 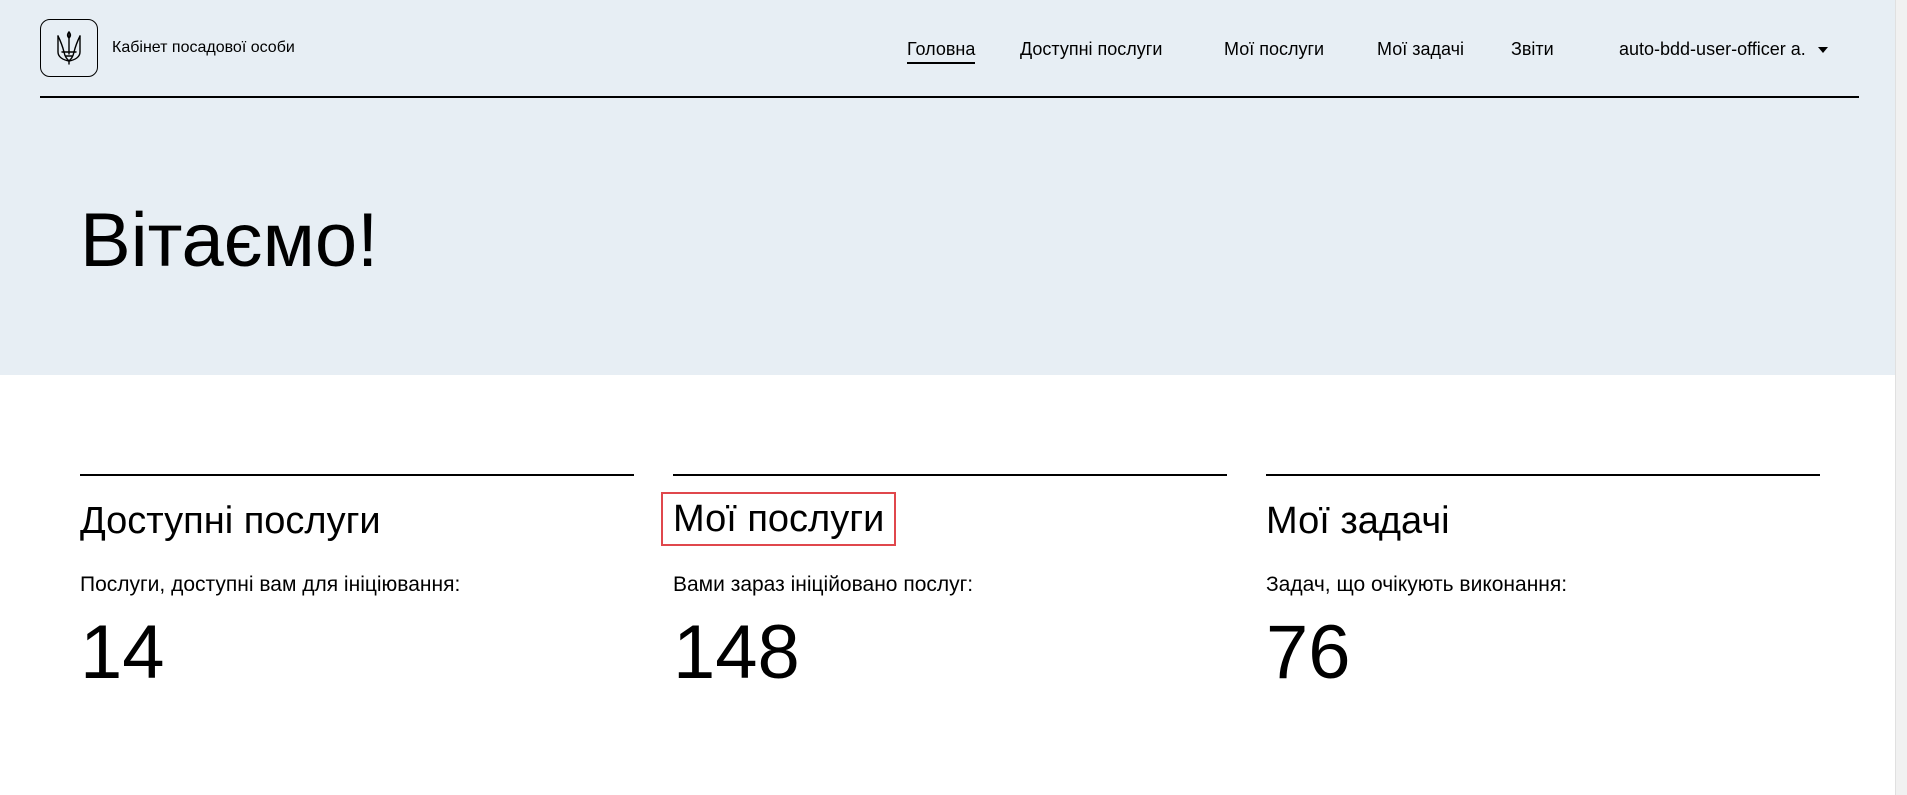 I want to click on trident-icon, so click(x=69, y=48).